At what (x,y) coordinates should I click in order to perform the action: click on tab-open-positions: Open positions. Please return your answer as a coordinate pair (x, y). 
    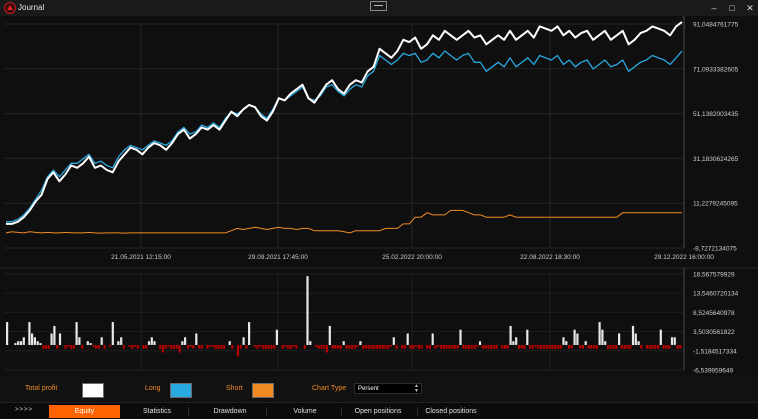
    Looking at the image, I should click on (378, 411).